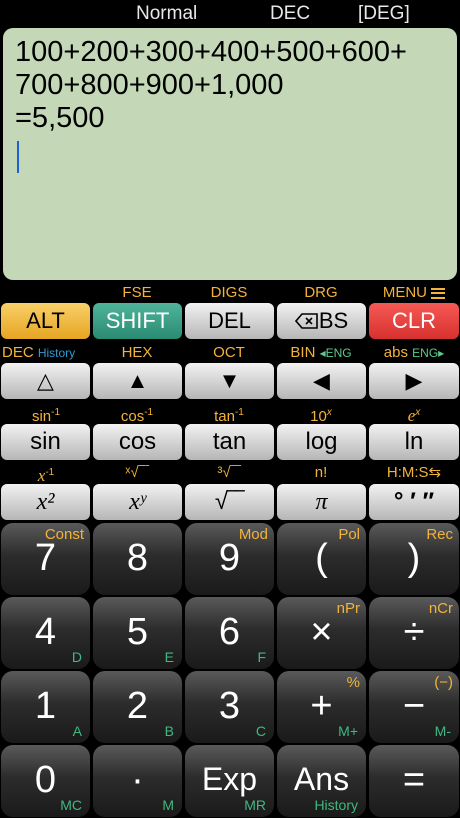  What do you see at coordinates (45, 559) in the screenshot?
I see `key-7: 7 Const` at bounding box center [45, 559].